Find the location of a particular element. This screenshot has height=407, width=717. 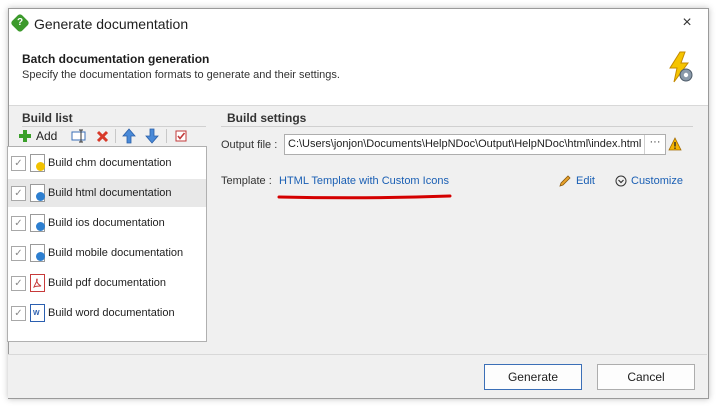

build-list-toolbar: Add is located at coordinates (107, 136).